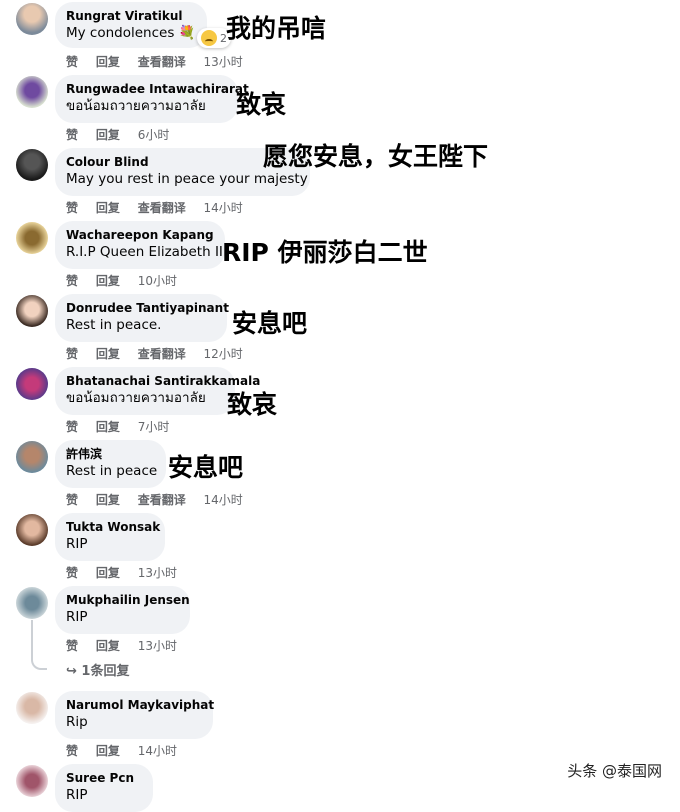 Image resolution: width=680 pixels, height=812 pixels. Describe the element at coordinates (140, 705) in the screenshot. I see `commenter-name: Narumol Maykaviphat` at that location.